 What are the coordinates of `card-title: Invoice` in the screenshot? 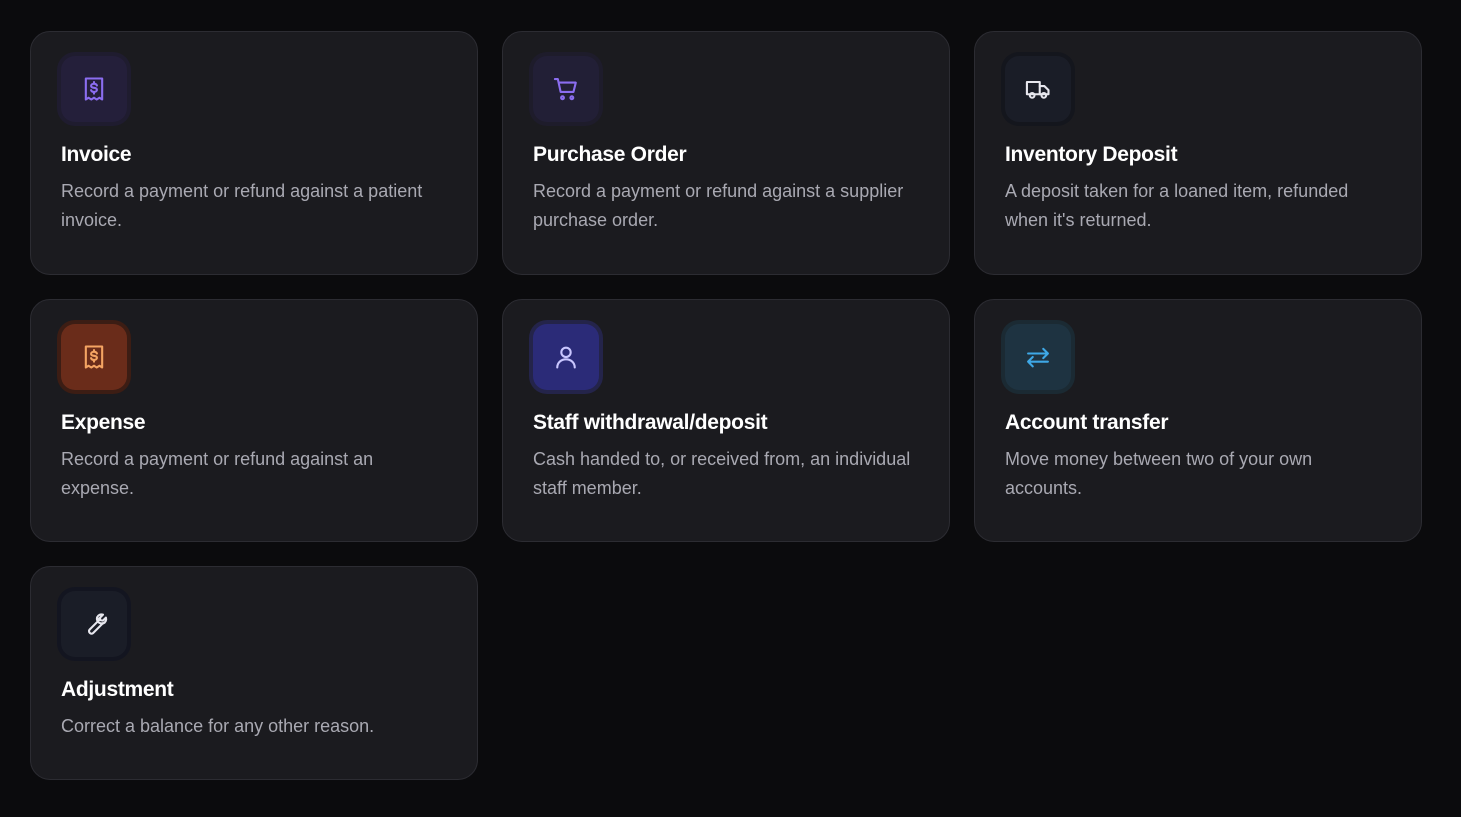 It's located at (96, 154).